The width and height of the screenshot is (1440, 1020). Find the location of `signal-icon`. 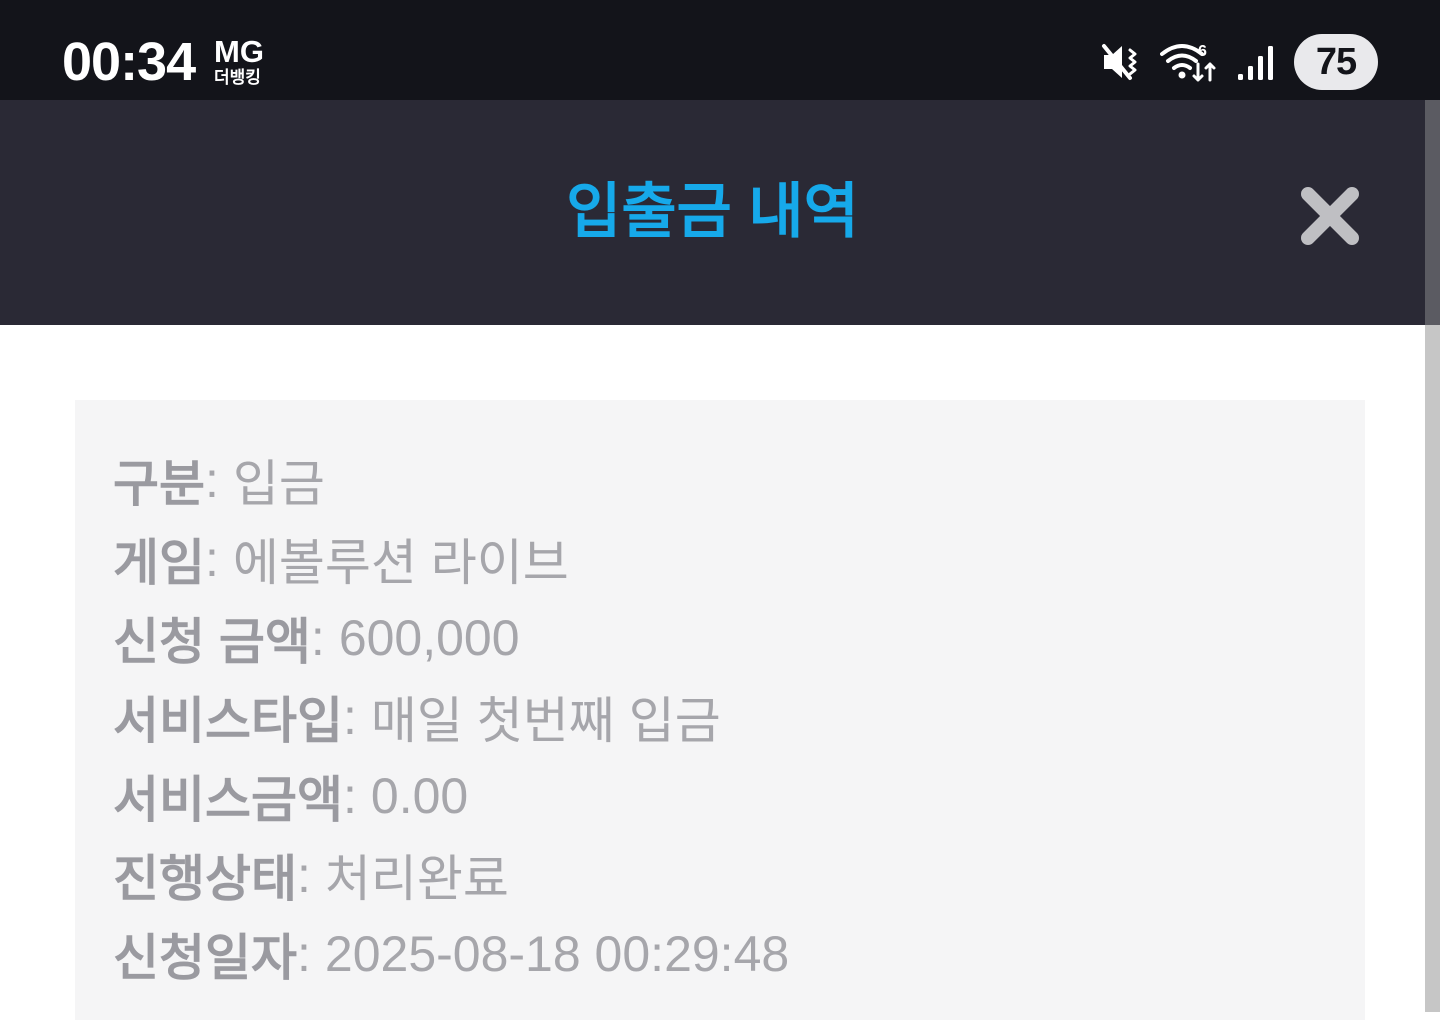

signal-icon is located at coordinates (1256, 62).